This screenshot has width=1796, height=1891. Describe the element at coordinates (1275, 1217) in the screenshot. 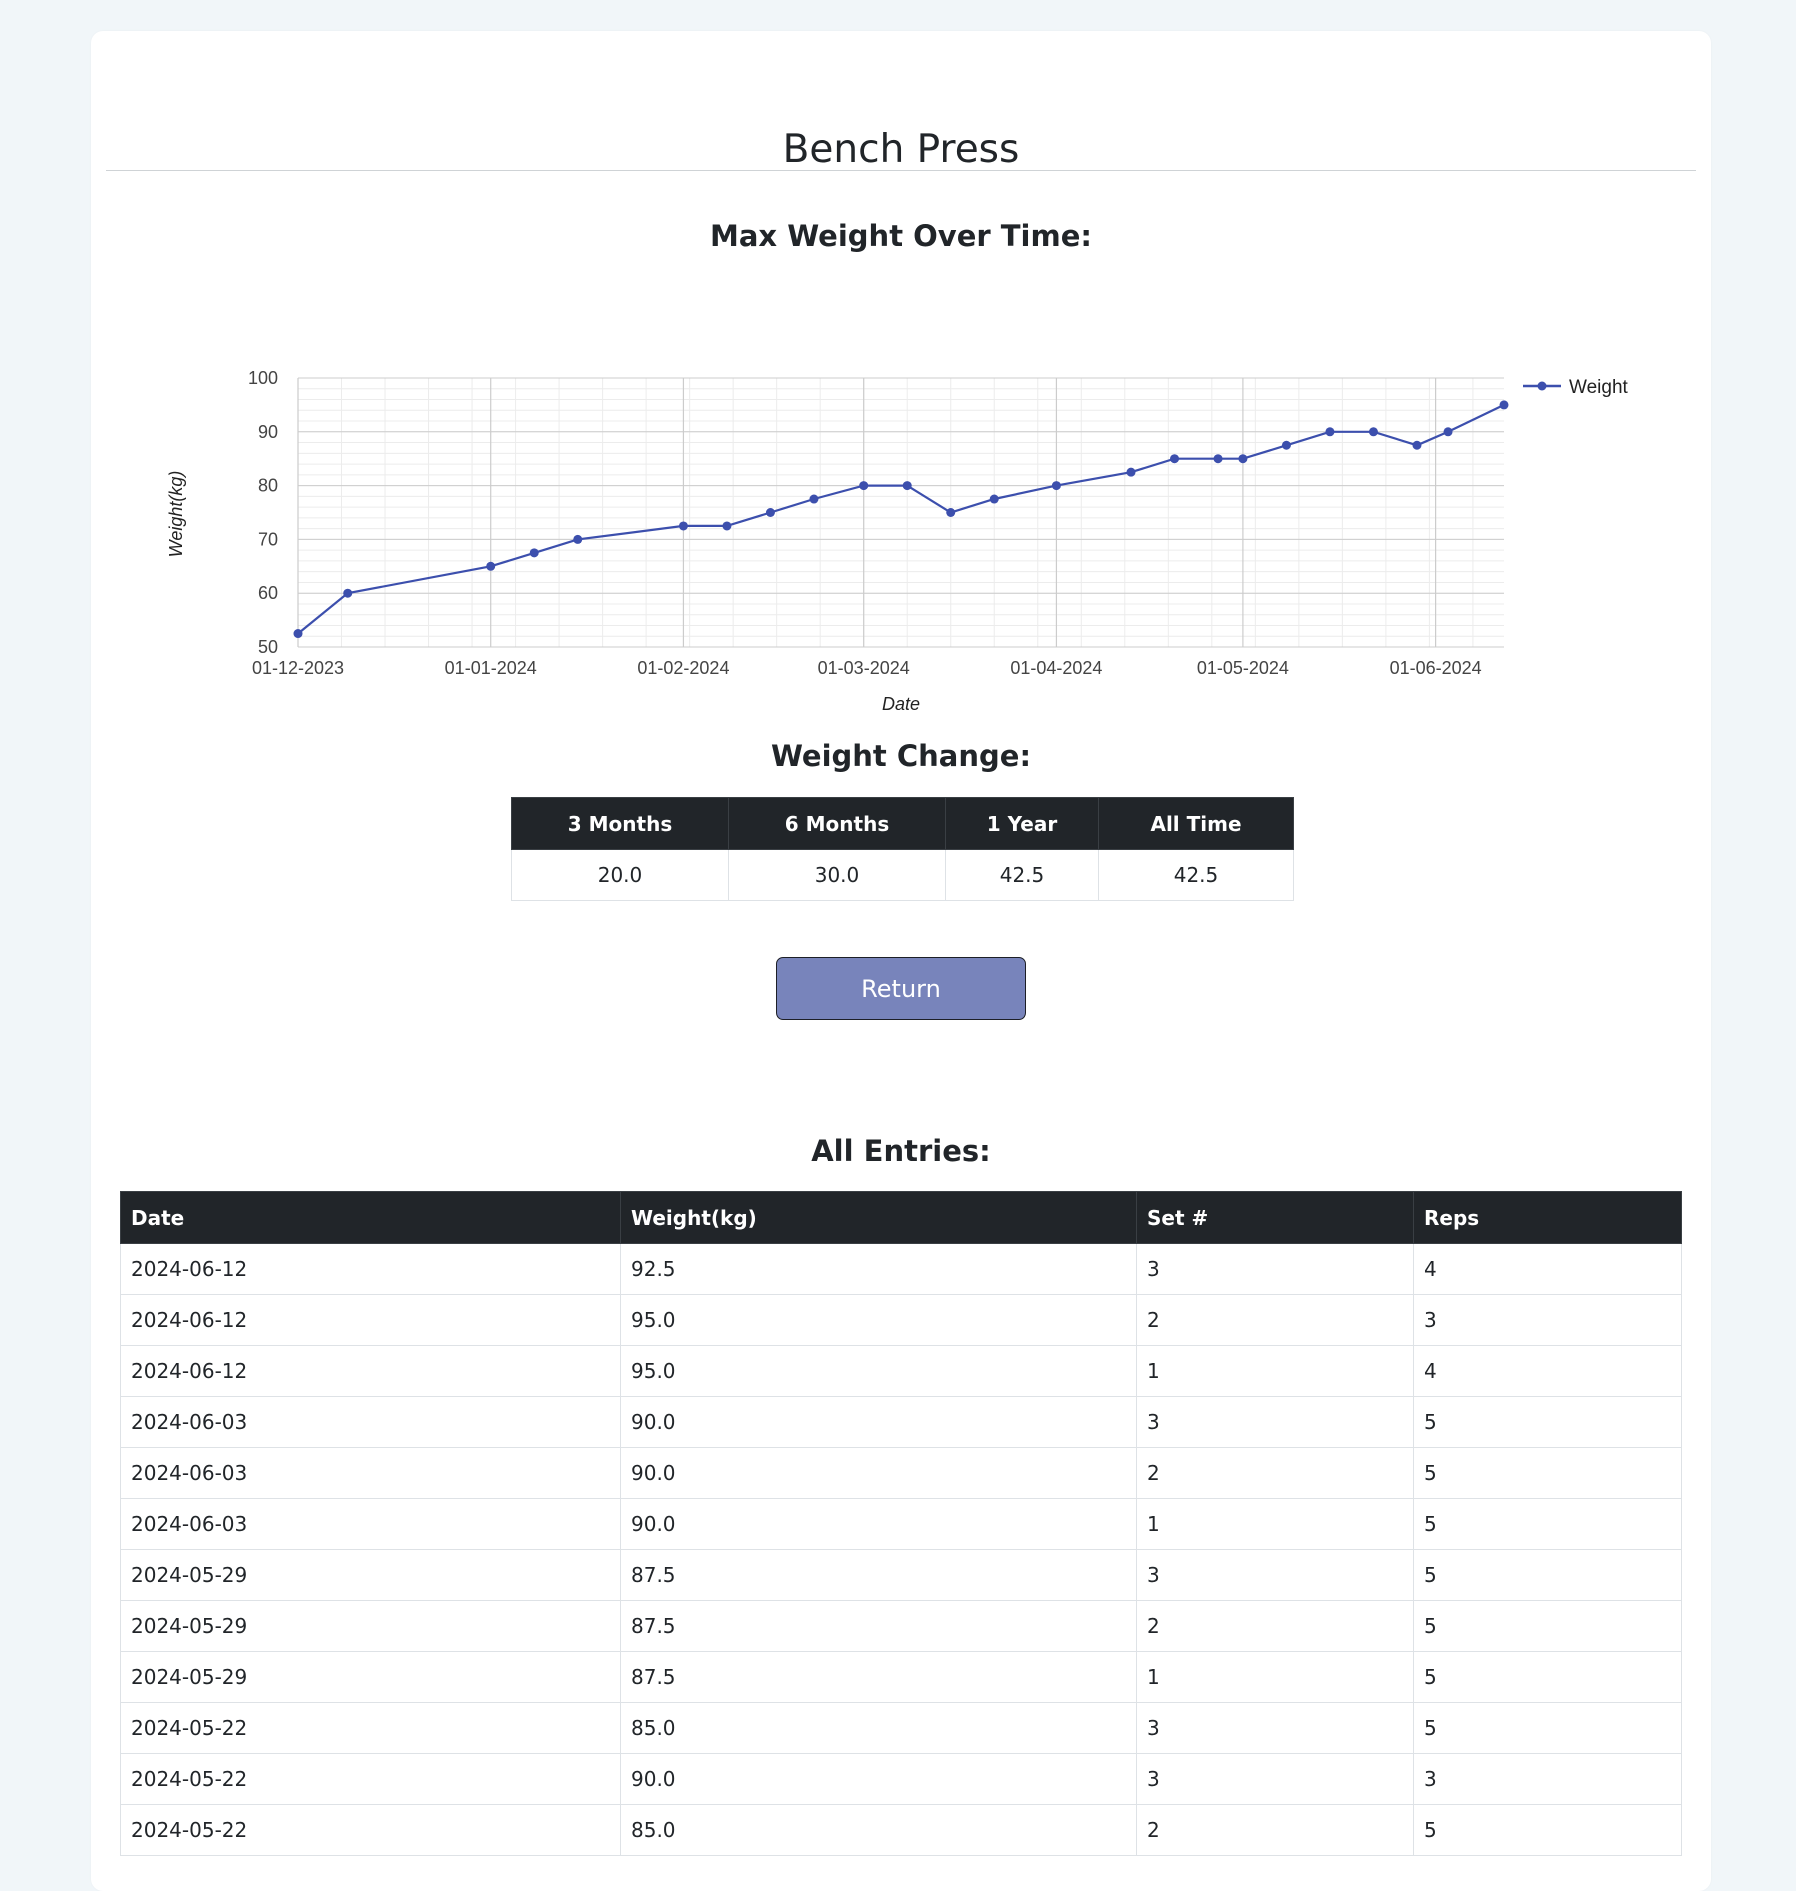

I see `header-set: Set #` at that location.